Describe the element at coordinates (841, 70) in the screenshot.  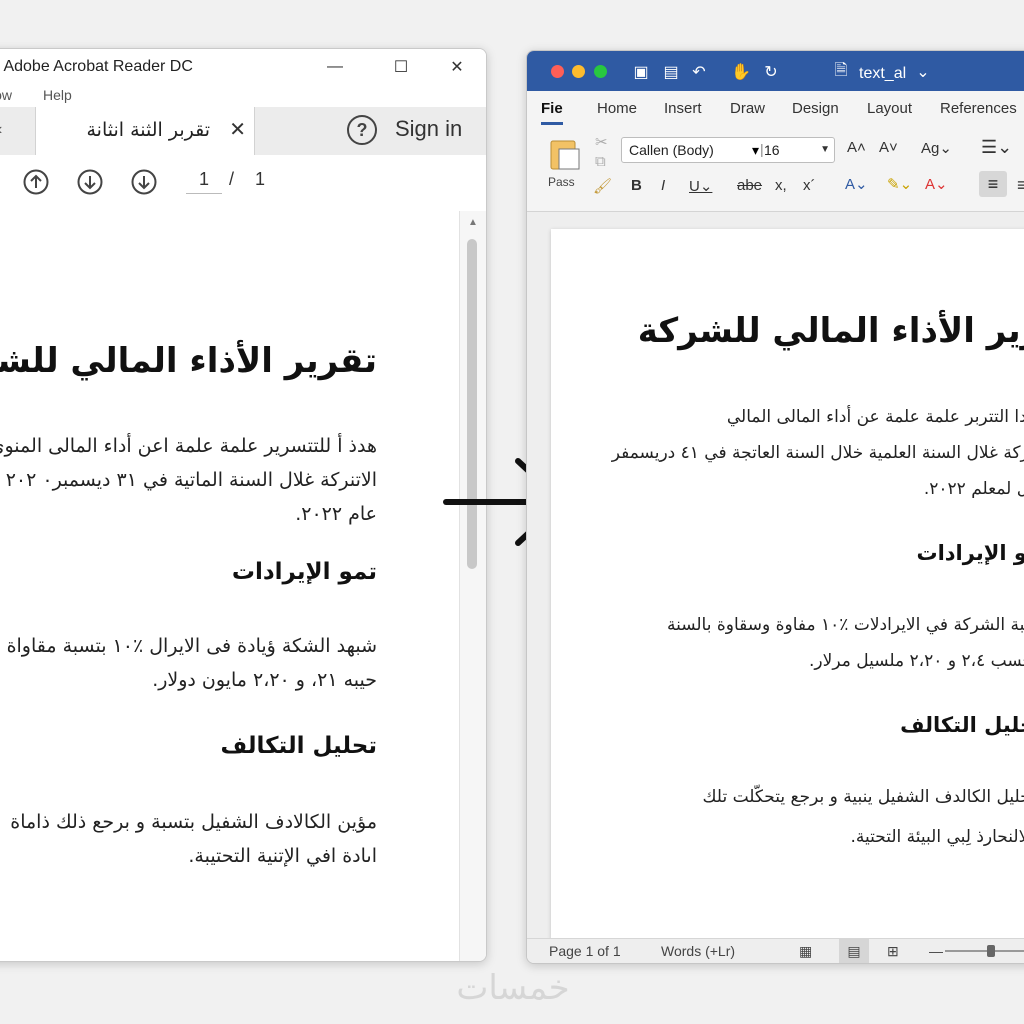
I see `document-icon: 🗎` at that location.